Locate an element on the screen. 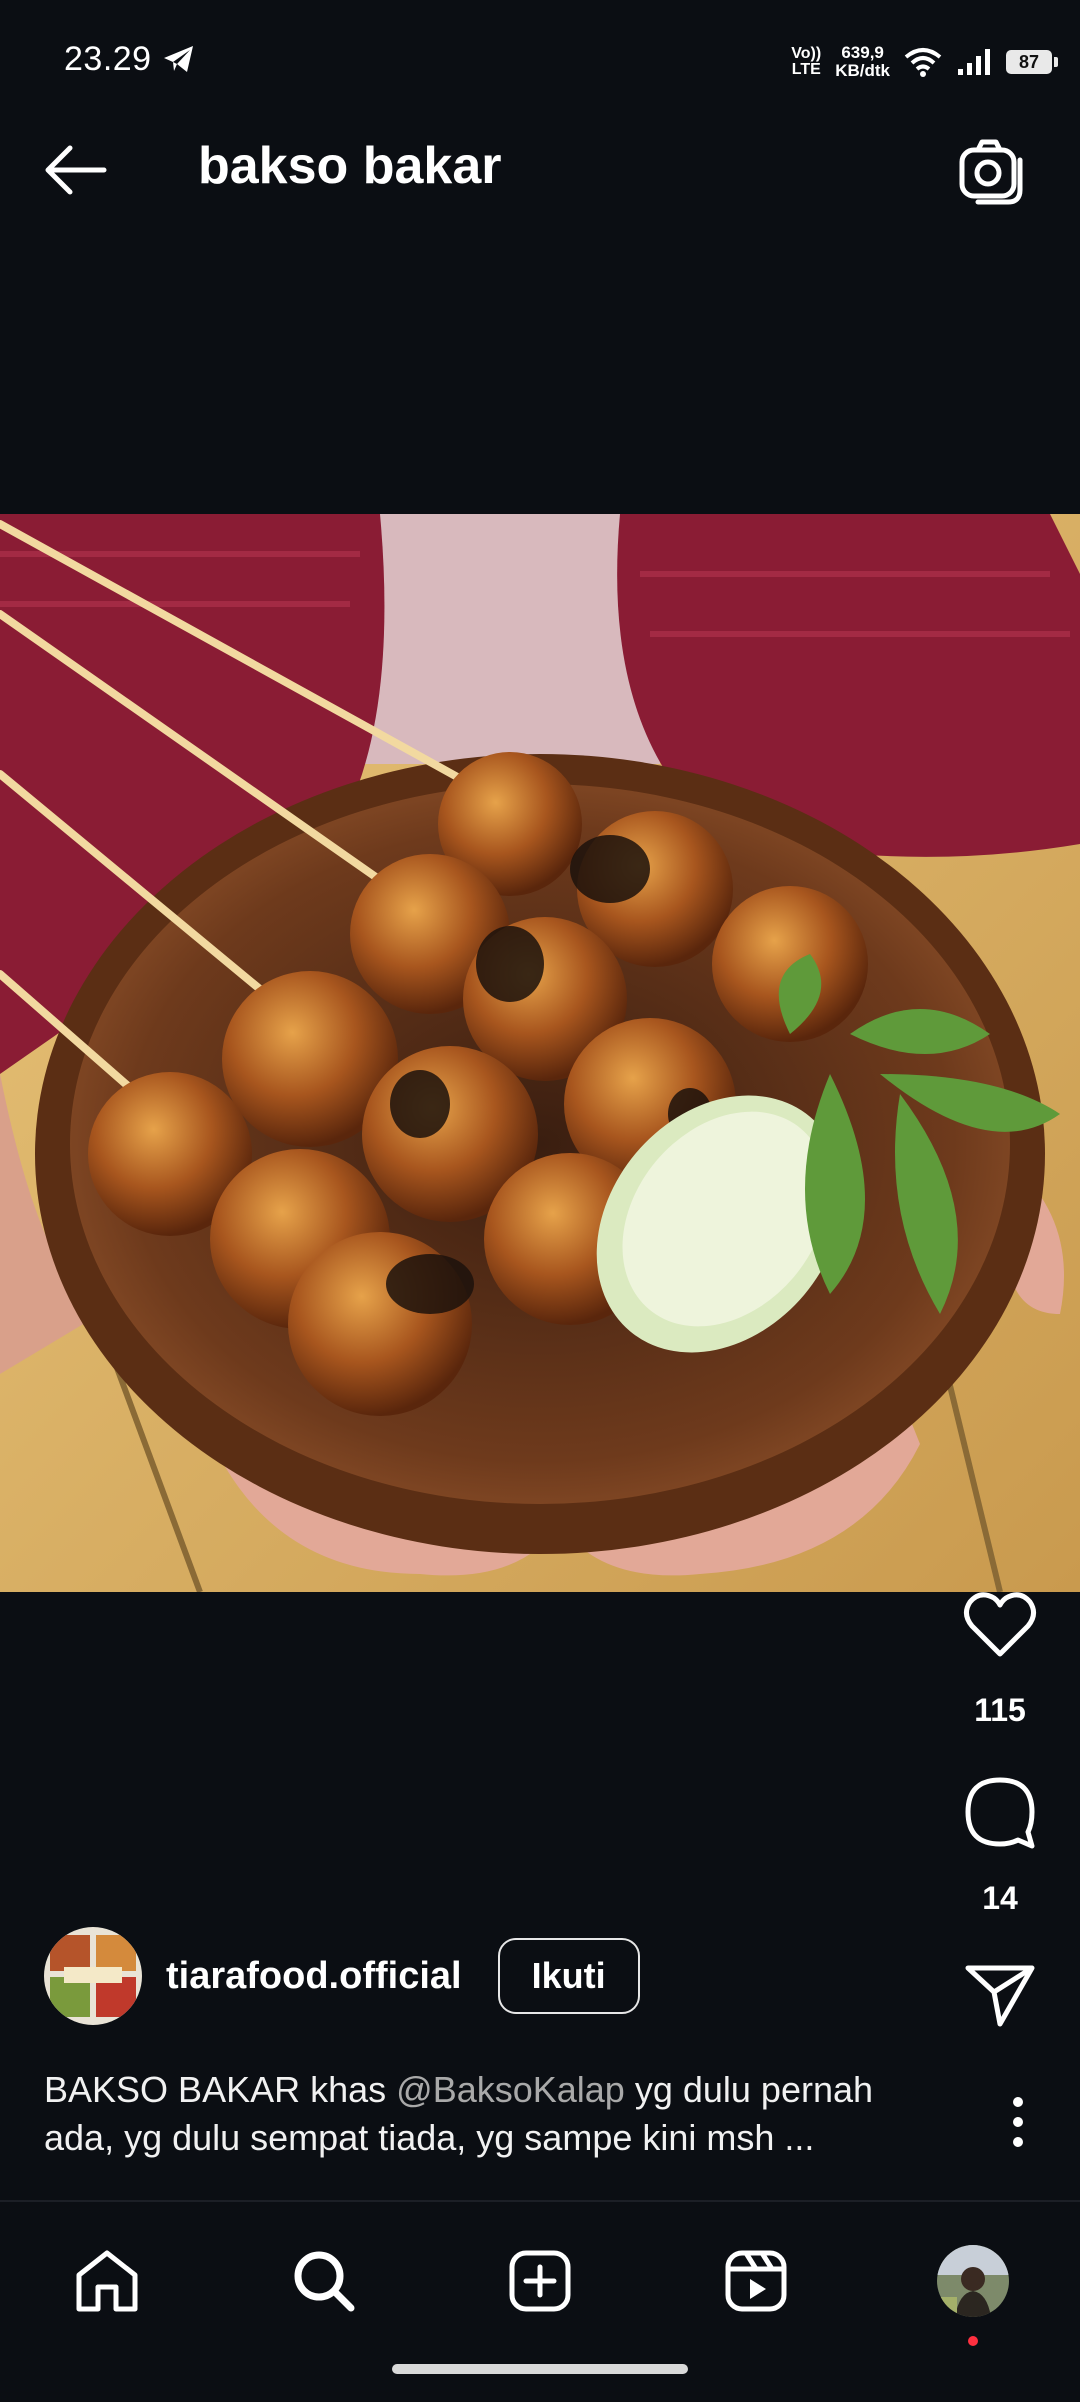 This screenshot has width=1080, height=2402. nav-profile is located at coordinates (973, 2291).